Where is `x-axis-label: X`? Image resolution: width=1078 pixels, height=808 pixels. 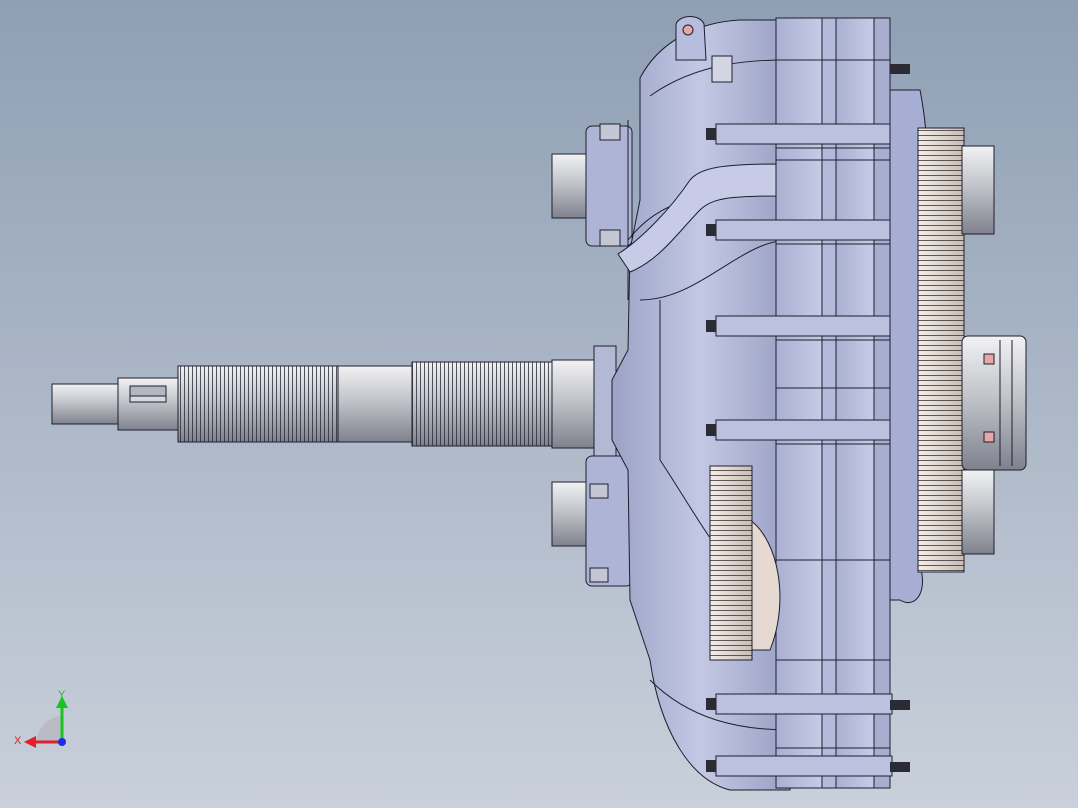
x-axis-label: X is located at coordinates (18, 741).